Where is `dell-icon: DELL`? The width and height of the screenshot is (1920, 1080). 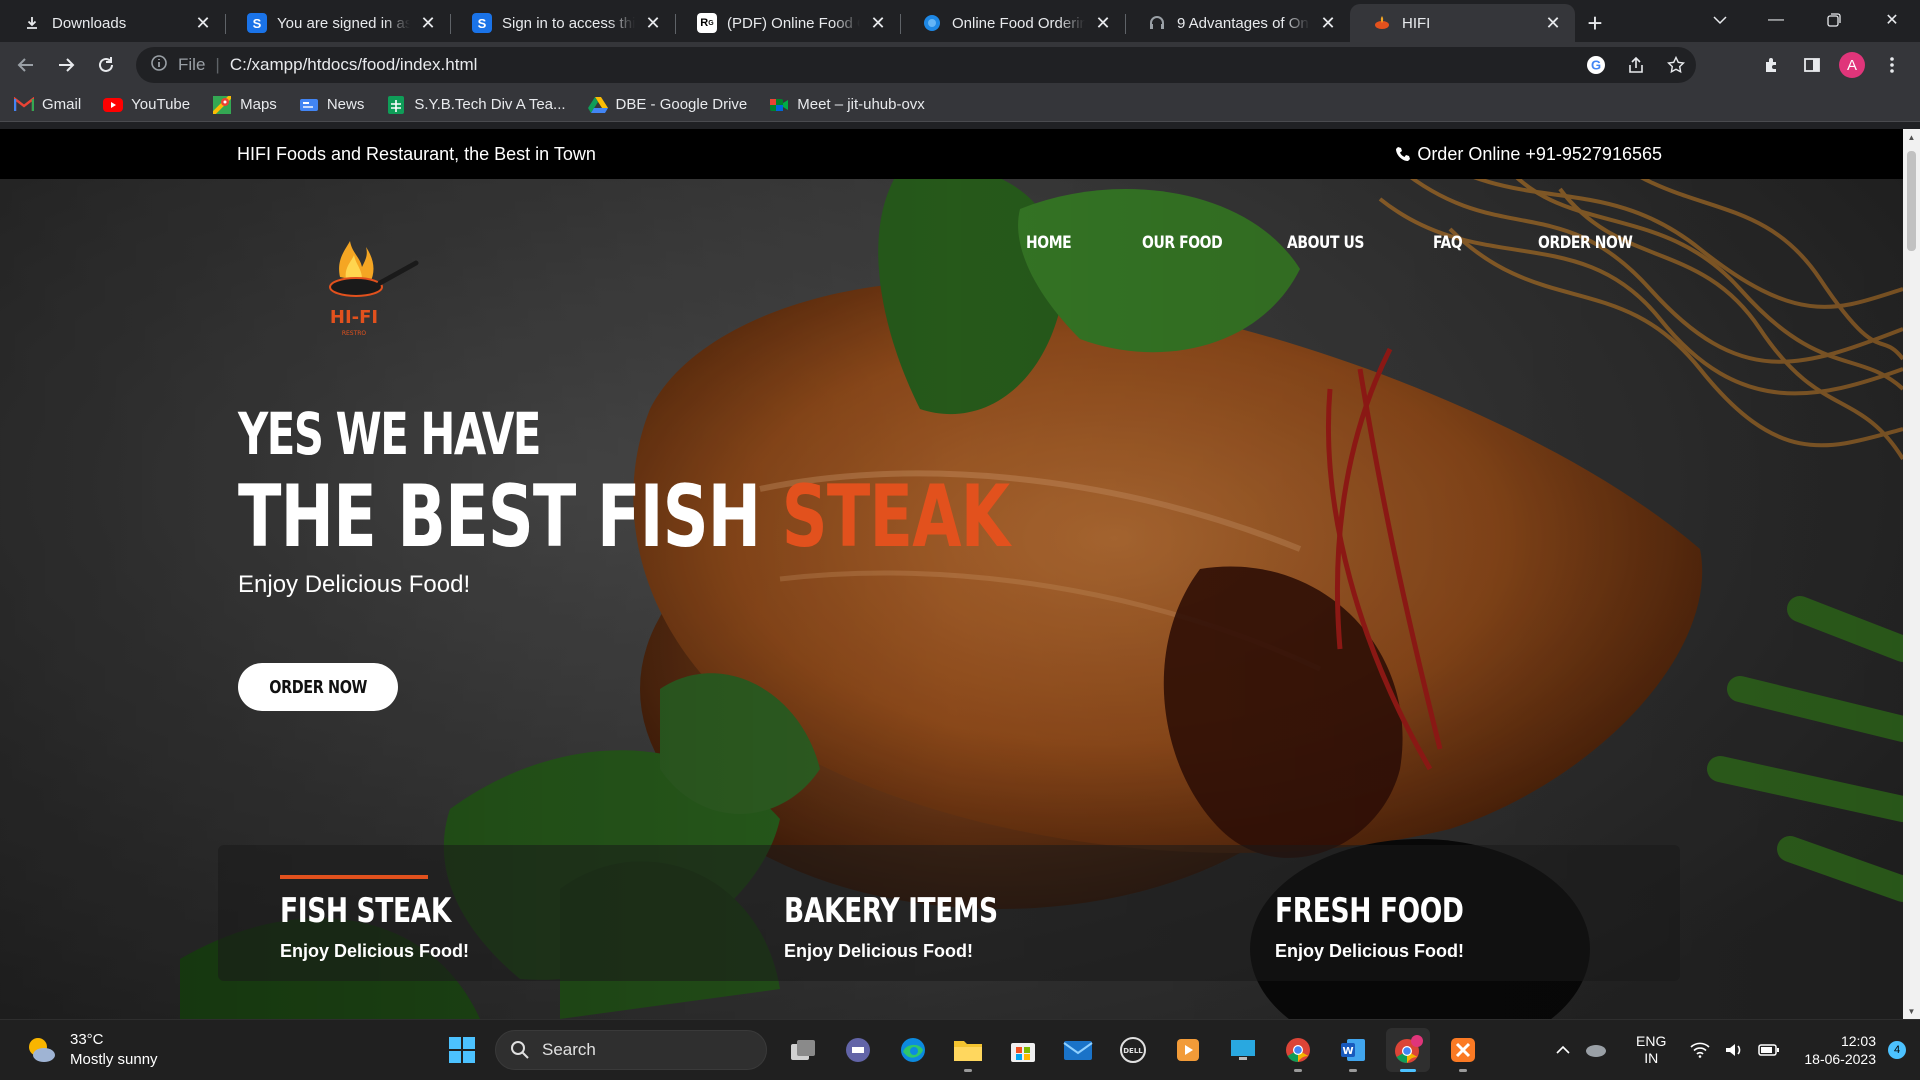
dell-icon: DELL is located at coordinates (1133, 1050).